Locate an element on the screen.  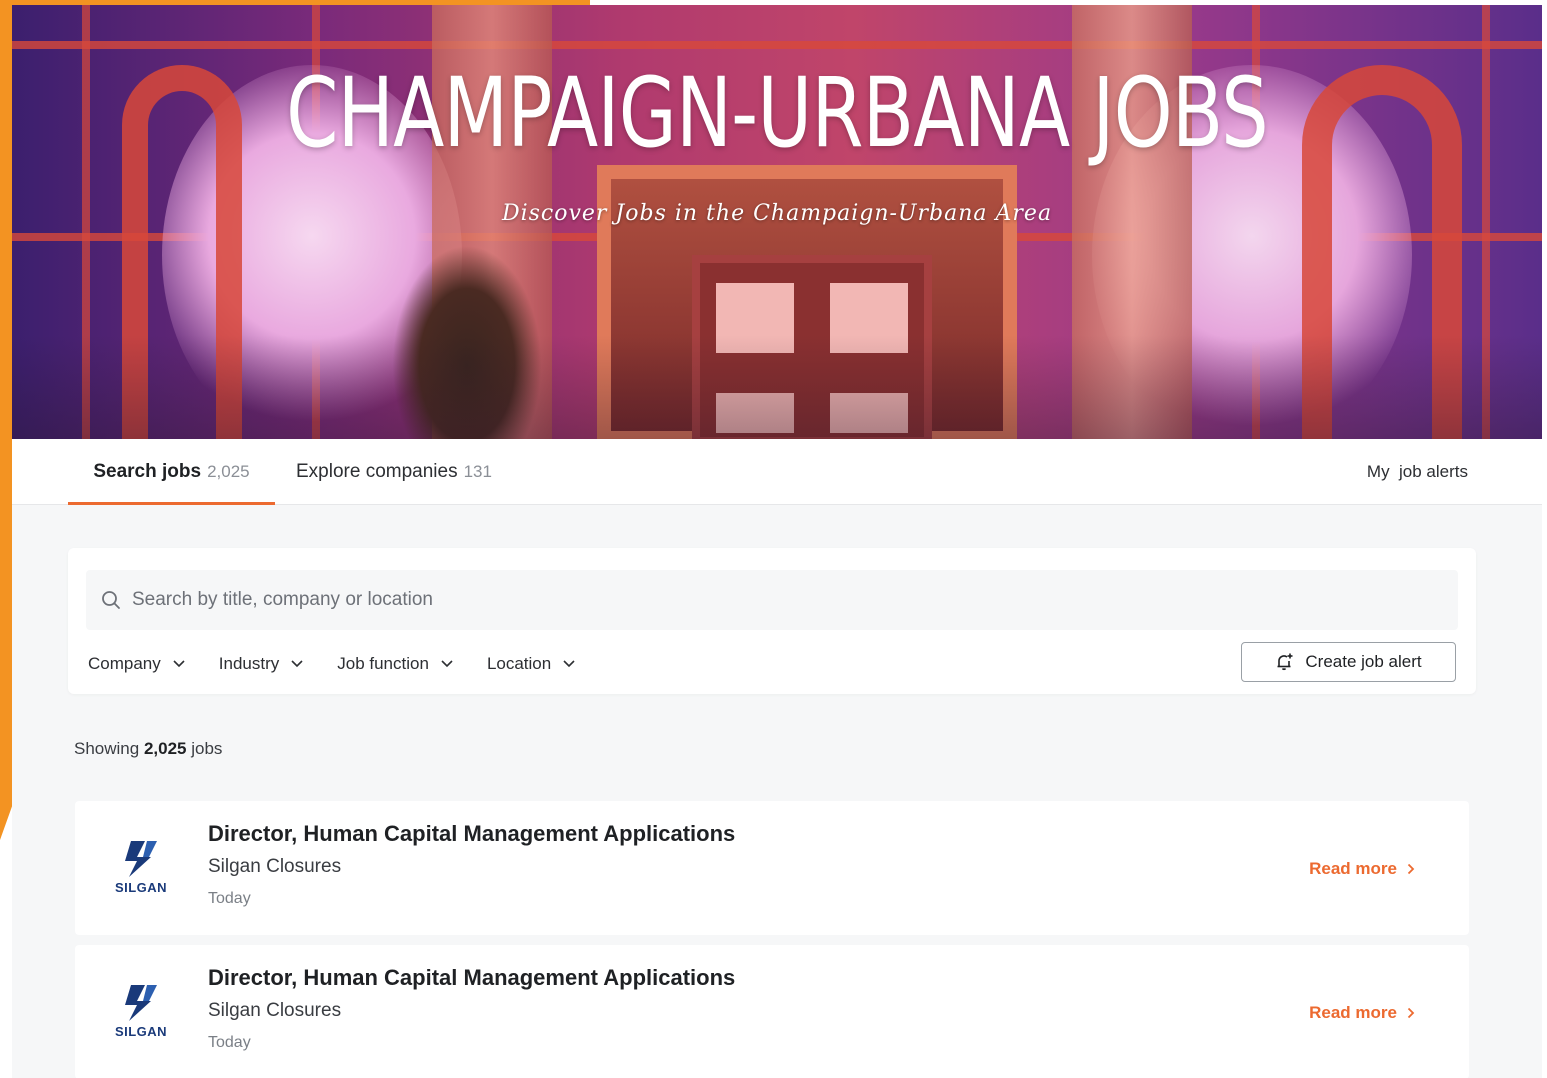
filter-bar: Company Industry Job function Location is located at coordinates (348, 664).